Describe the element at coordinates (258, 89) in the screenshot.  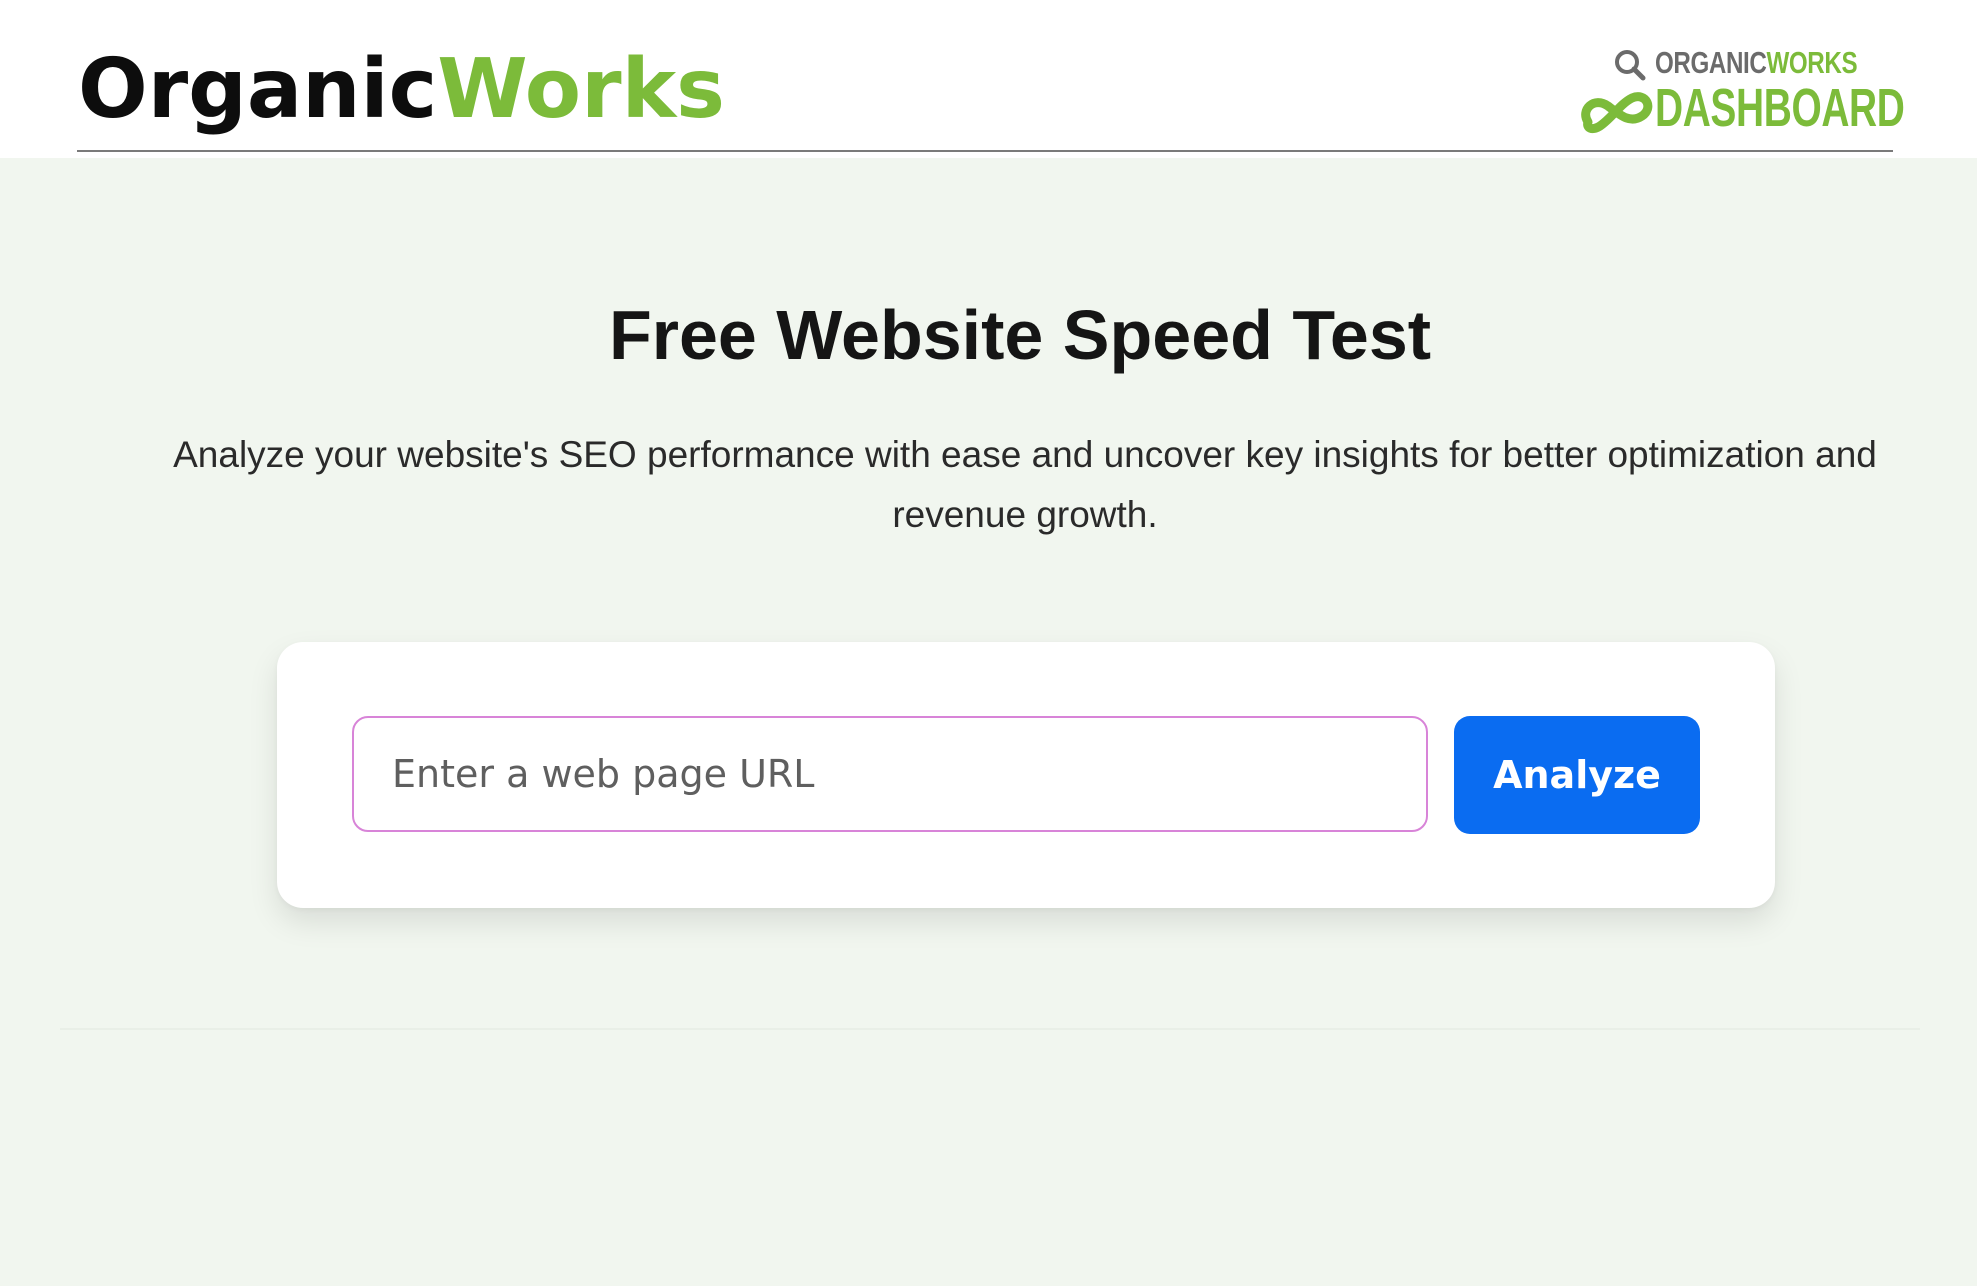
I see `brand-name-part1: Organic` at that location.